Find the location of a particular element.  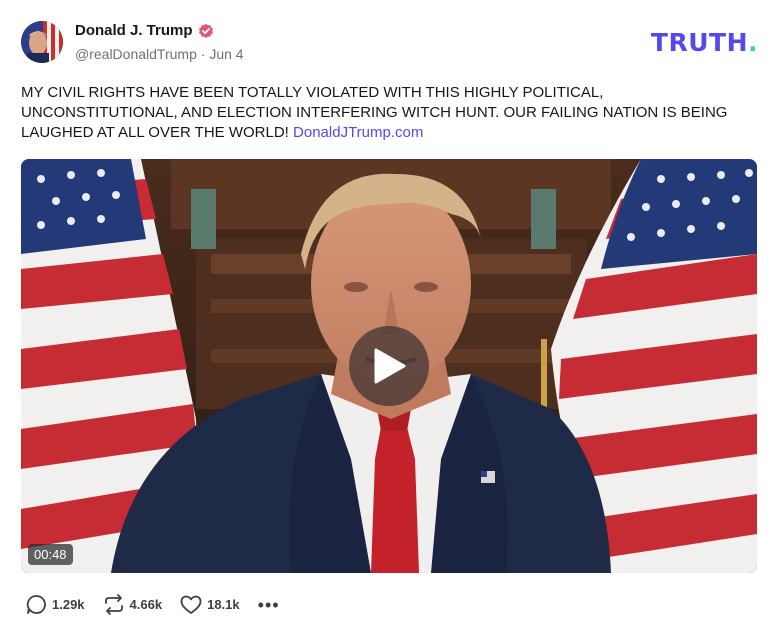

retruth-icon is located at coordinates (113, 604).